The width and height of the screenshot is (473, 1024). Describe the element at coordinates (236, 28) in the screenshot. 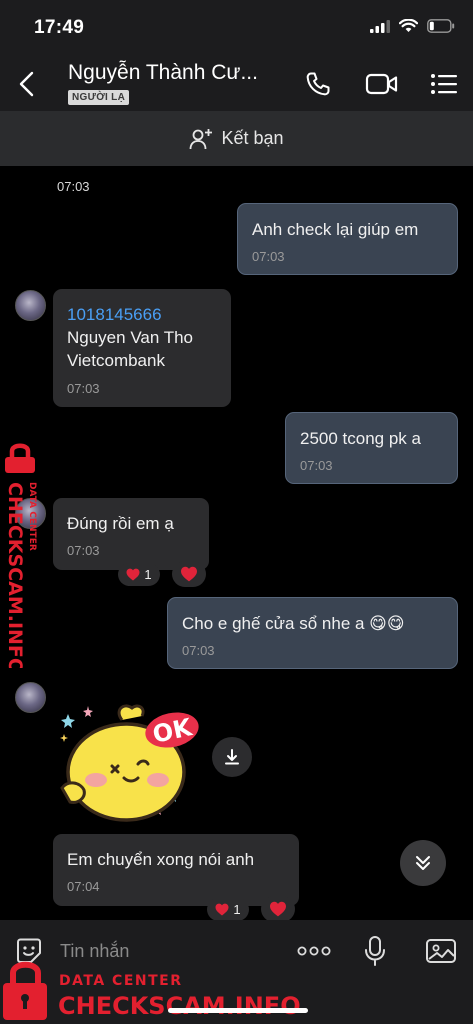

I see `status-bar: 17:49` at that location.